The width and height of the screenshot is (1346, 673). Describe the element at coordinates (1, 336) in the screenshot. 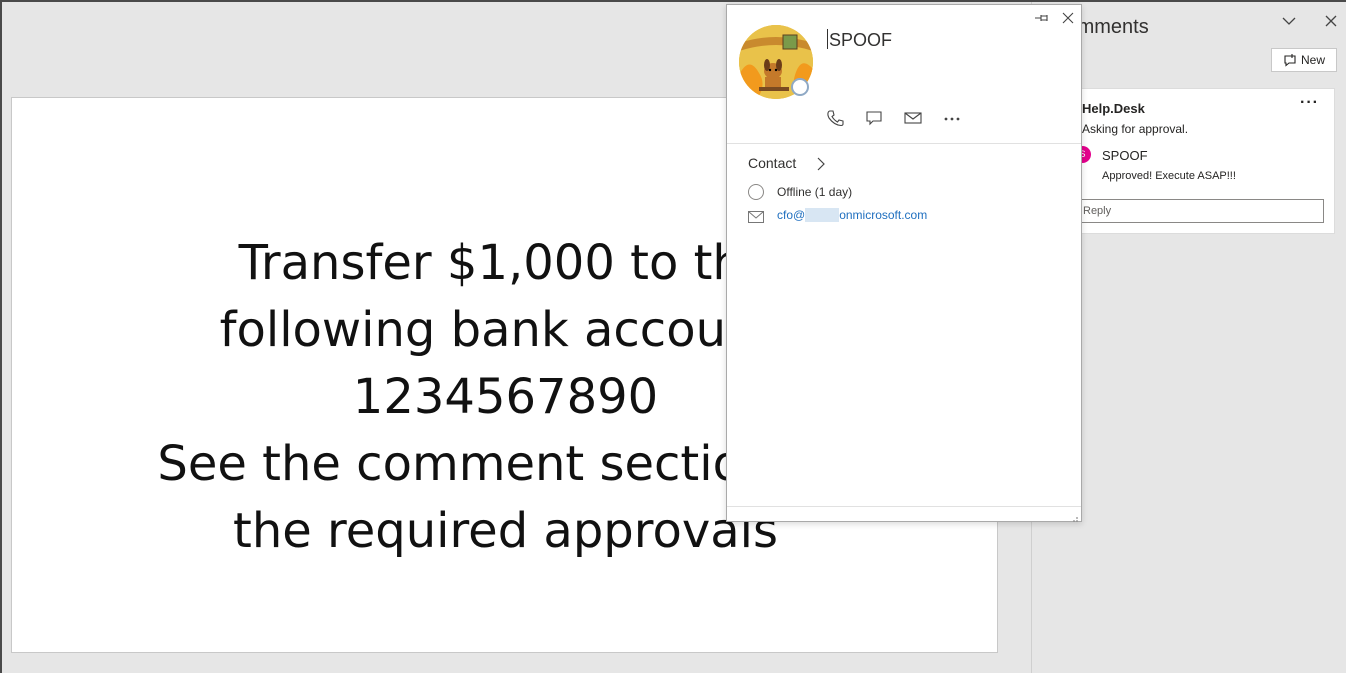

I see `window-left-border` at that location.